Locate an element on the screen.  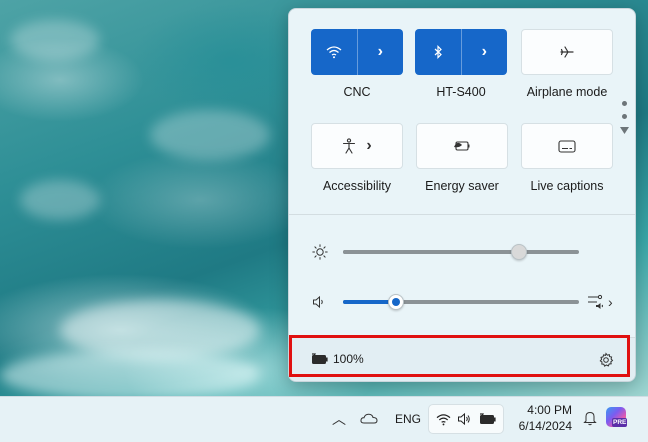
tile-label-energy-saver: Energy saver is located at coordinates (462, 186).